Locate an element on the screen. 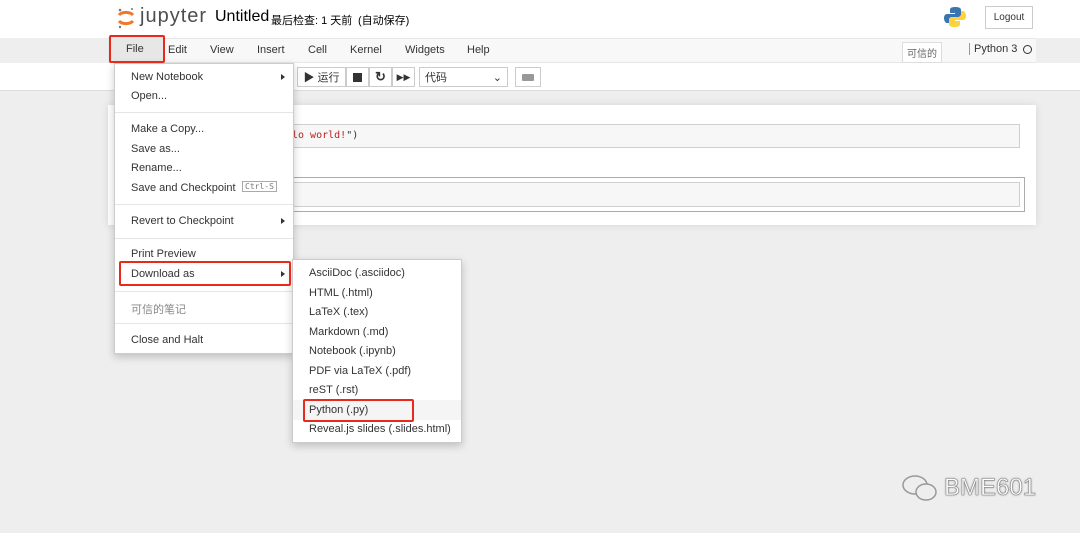 The height and width of the screenshot is (533, 1080). menu-item-print-preview: Print Preview is located at coordinates (163, 254).